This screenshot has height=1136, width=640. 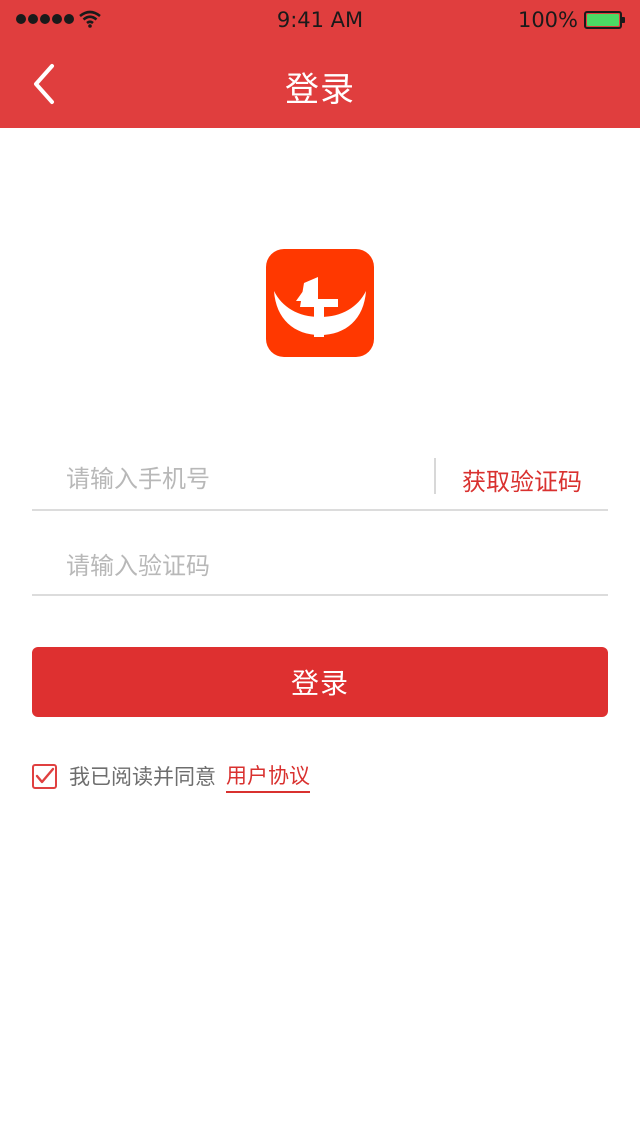 What do you see at coordinates (246, 479) in the screenshot?
I see `phone-input` at bounding box center [246, 479].